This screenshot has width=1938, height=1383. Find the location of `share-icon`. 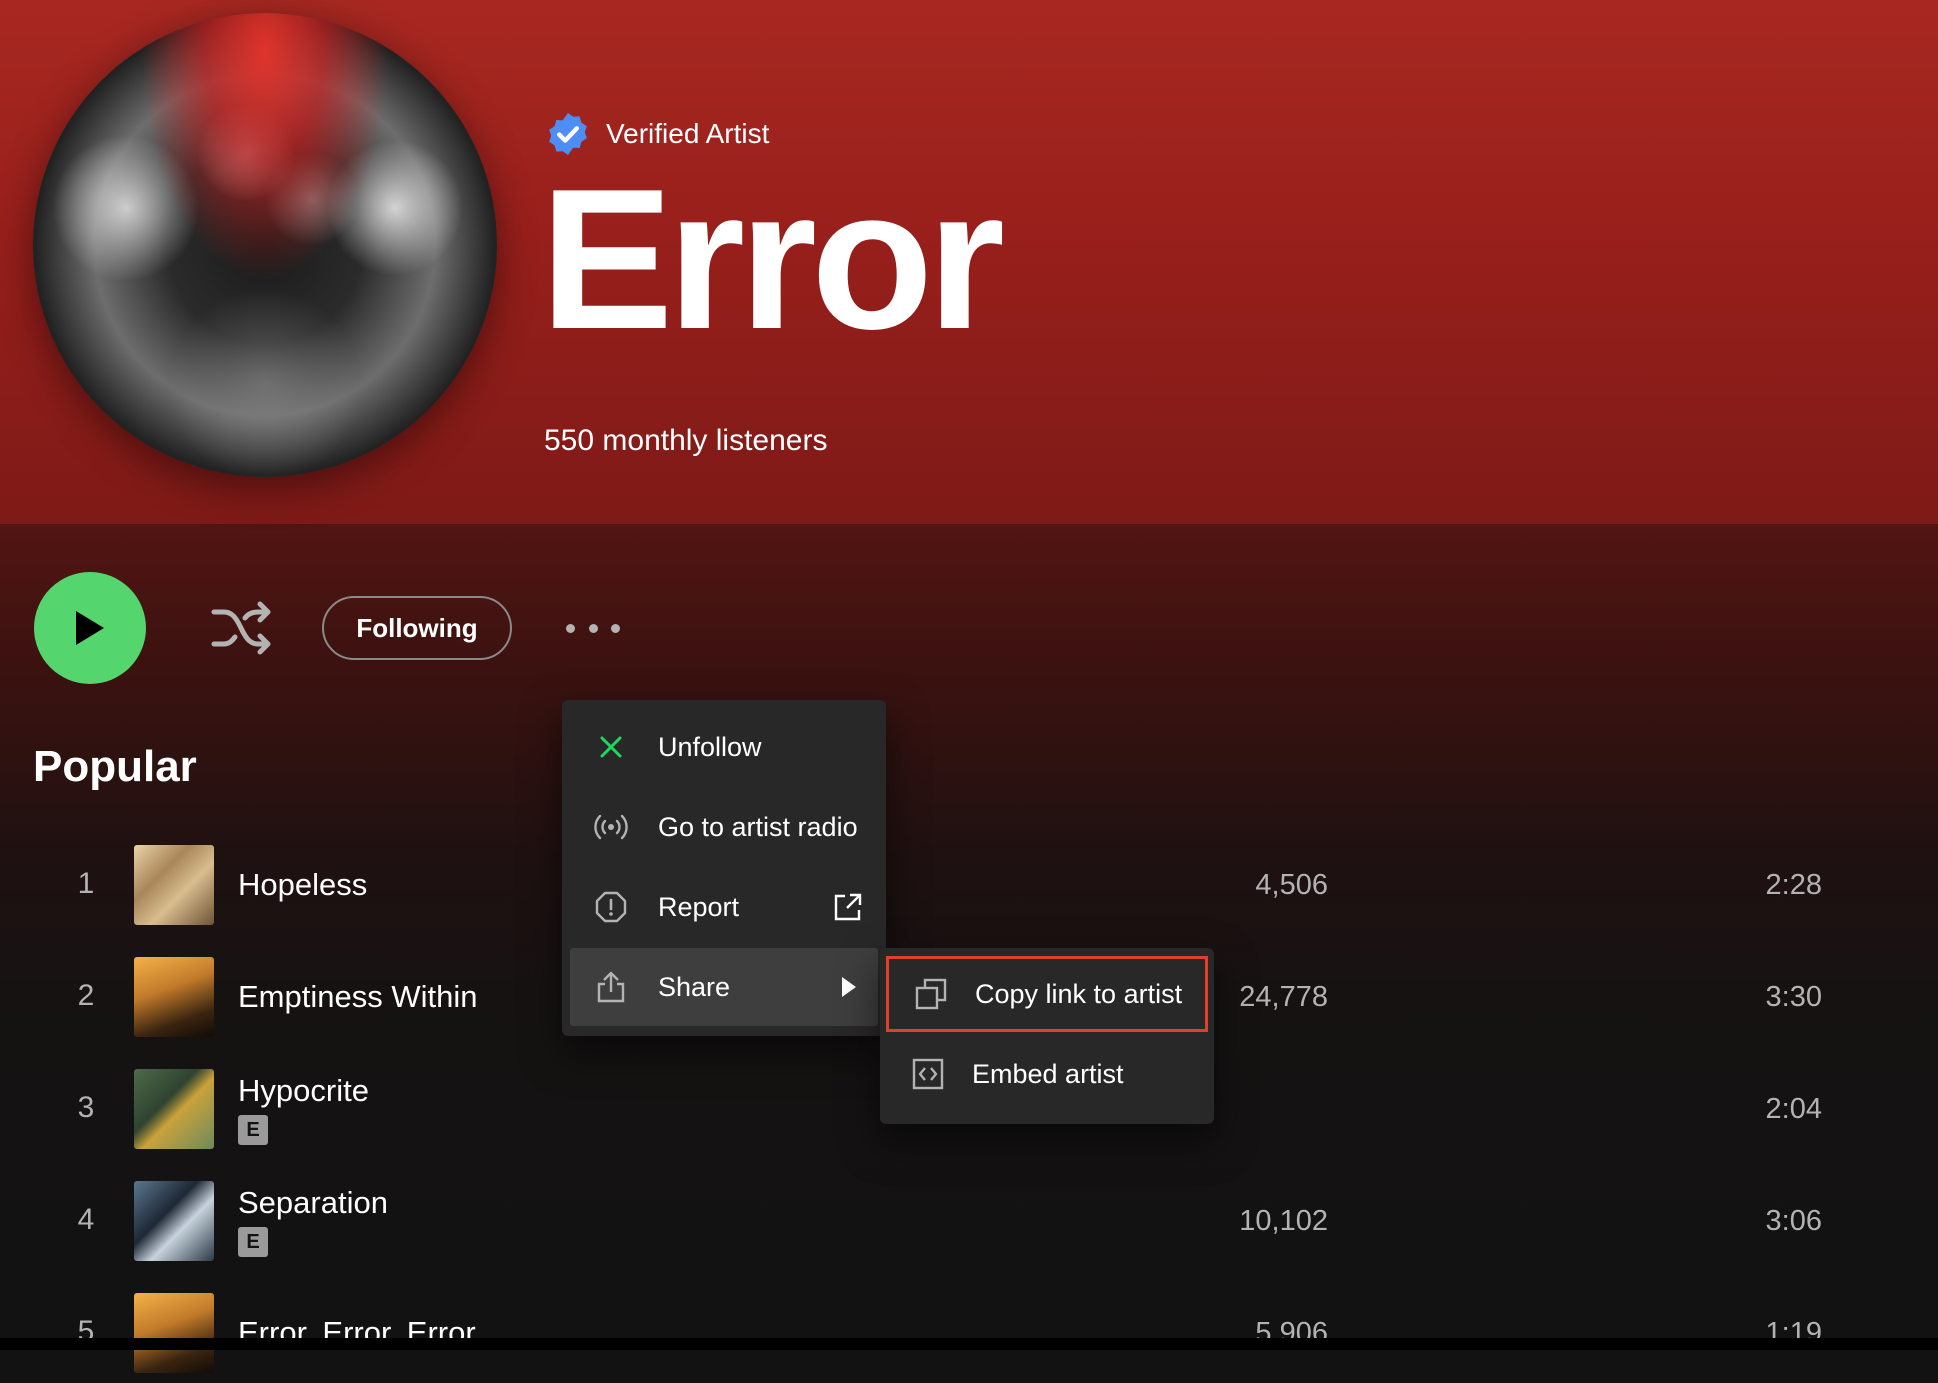

share-icon is located at coordinates (611, 987).